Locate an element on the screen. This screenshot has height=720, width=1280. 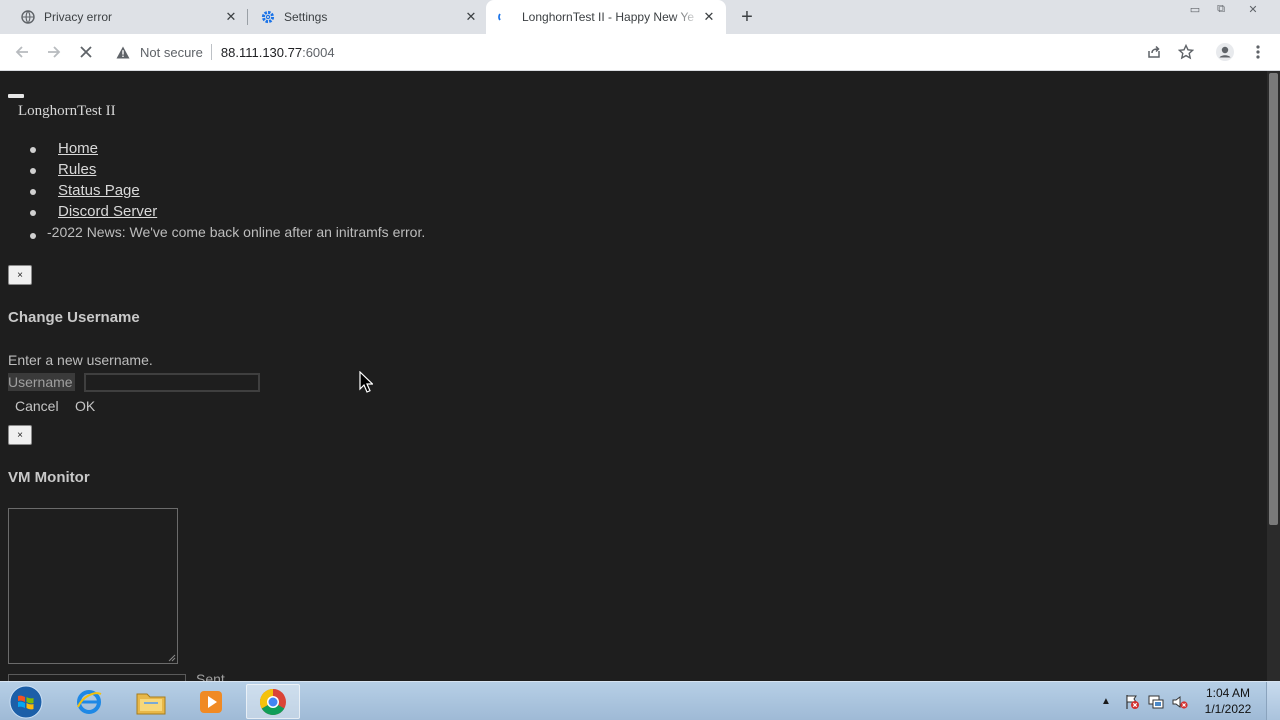
menu-toggle-icon is located at coordinates (16, 96).